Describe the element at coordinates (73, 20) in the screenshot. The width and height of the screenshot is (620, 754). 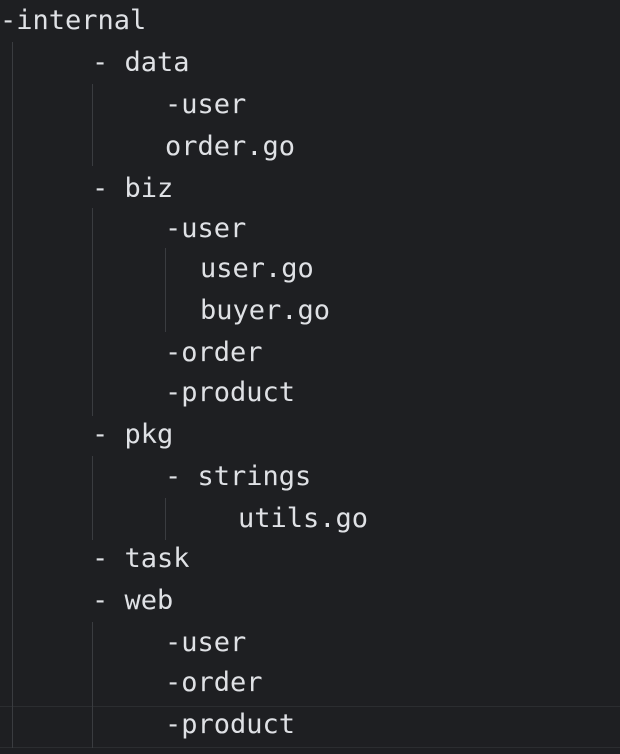
I see `line-text: -internal` at that location.